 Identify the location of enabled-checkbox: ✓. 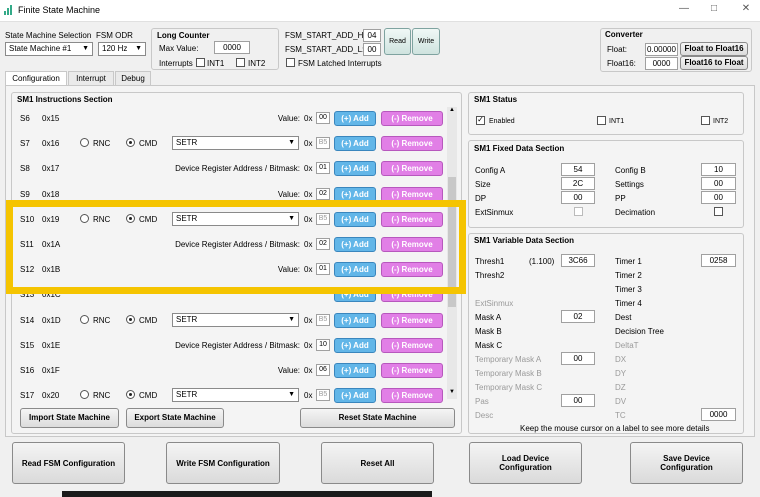
(480, 120).